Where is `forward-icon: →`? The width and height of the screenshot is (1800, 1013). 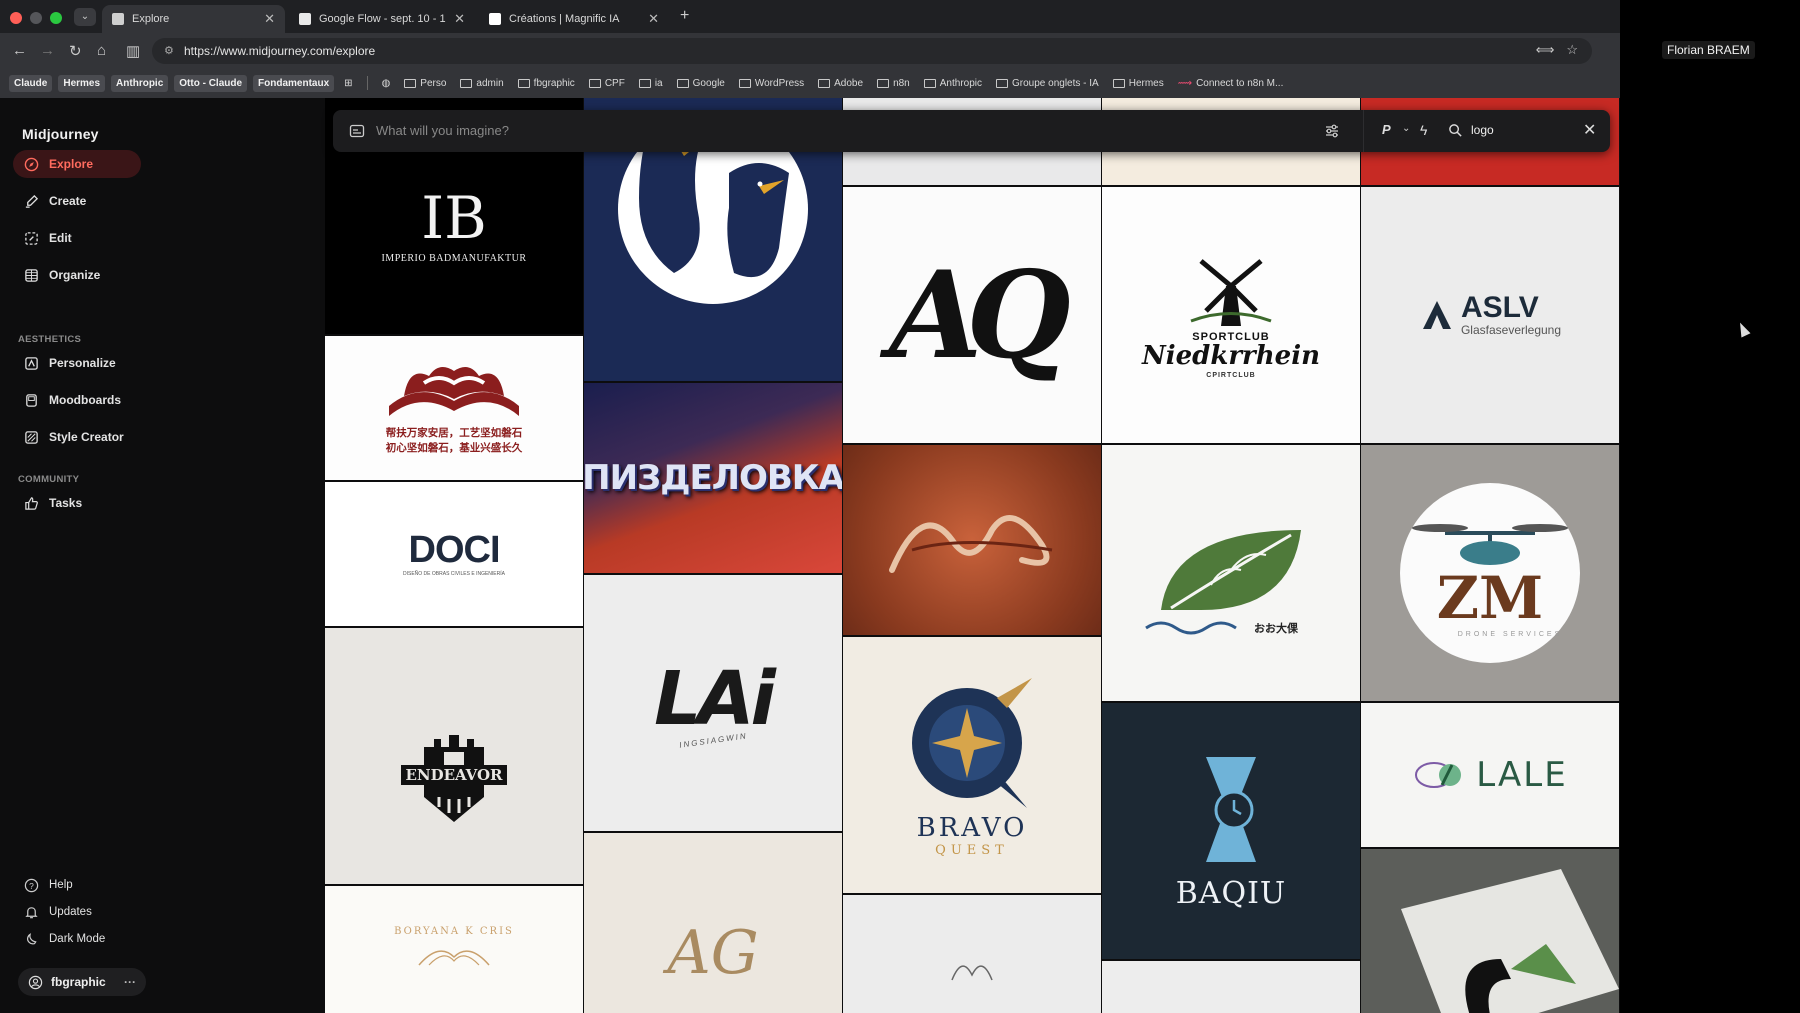
forward-icon: → is located at coordinates (47, 50).